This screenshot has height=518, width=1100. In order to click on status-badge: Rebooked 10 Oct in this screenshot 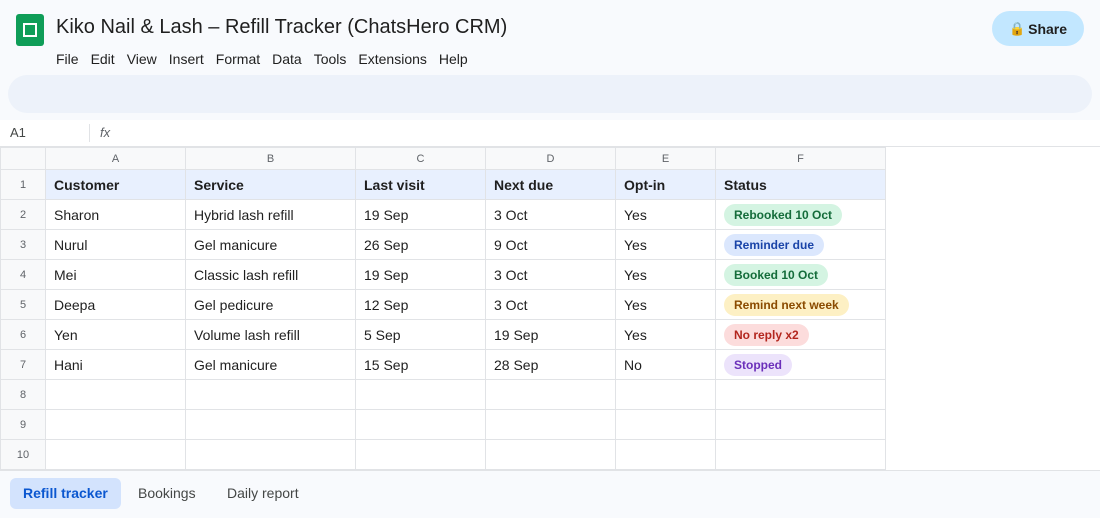, I will do `click(783, 214)`.